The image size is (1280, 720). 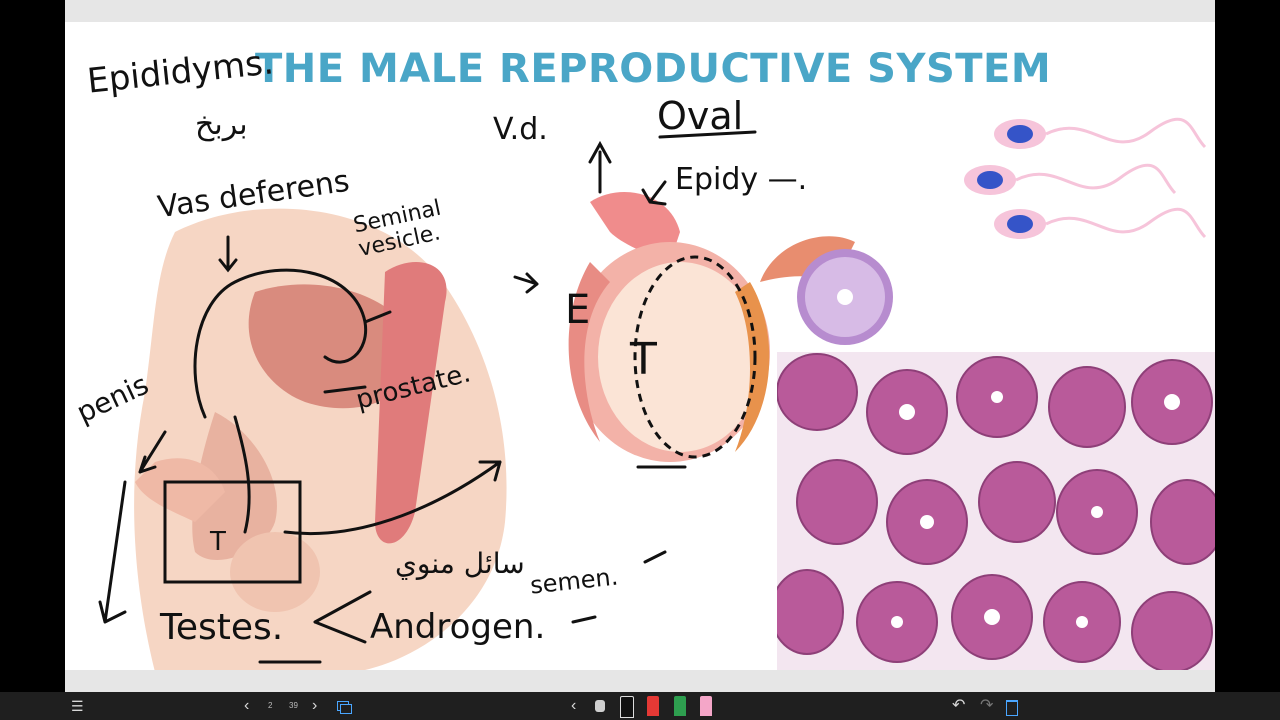 What do you see at coordinates (653, 706) in the screenshot?
I see `pen-red-icon` at bounding box center [653, 706].